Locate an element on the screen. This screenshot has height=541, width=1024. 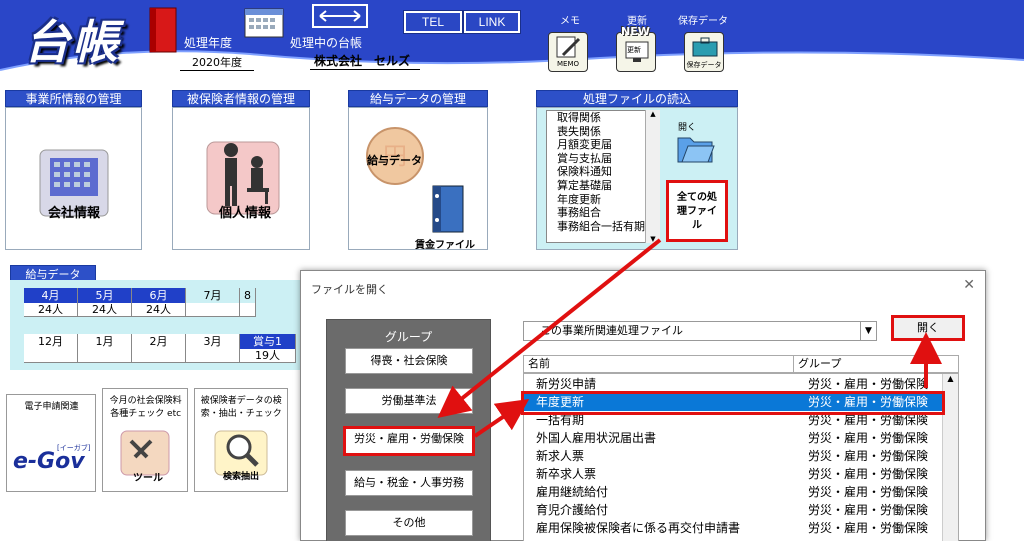
app-logo: 台帳 is located at coordinates (72, 42).